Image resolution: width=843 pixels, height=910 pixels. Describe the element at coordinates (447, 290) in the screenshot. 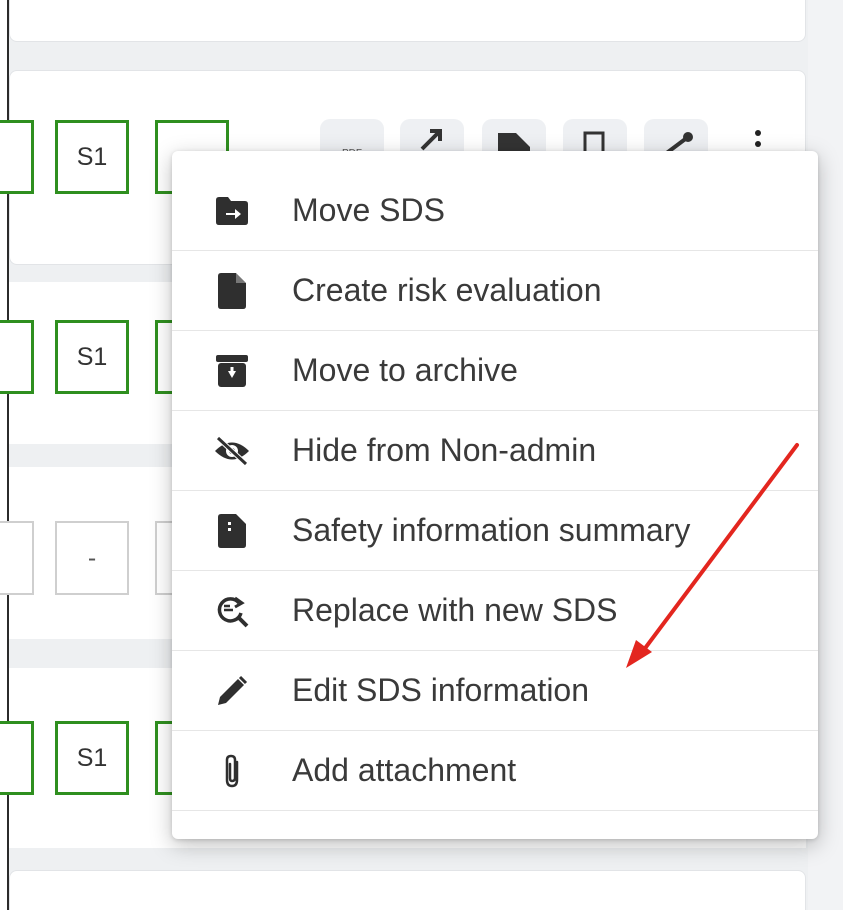

I see `menu-item-label: Create risk evaluation` at that location.